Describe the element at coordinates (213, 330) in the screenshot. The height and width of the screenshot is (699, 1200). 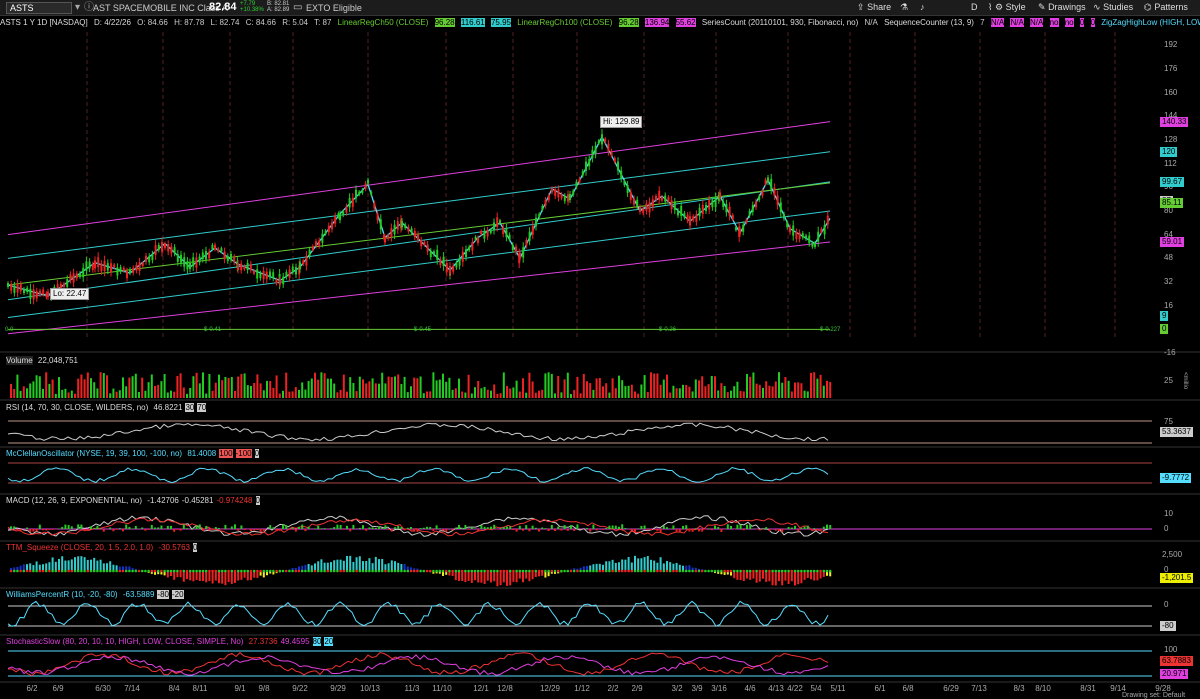
I see `div-1: $-0.41` at that location.